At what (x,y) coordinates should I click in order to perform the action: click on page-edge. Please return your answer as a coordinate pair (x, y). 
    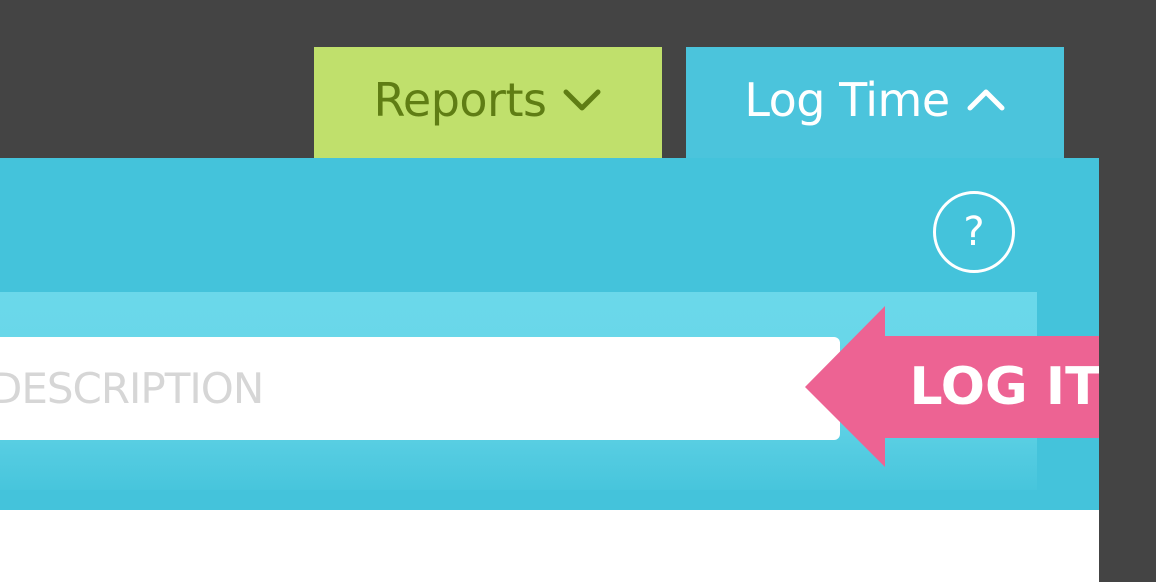
    Looking at the image, I should click on (1127, 370).